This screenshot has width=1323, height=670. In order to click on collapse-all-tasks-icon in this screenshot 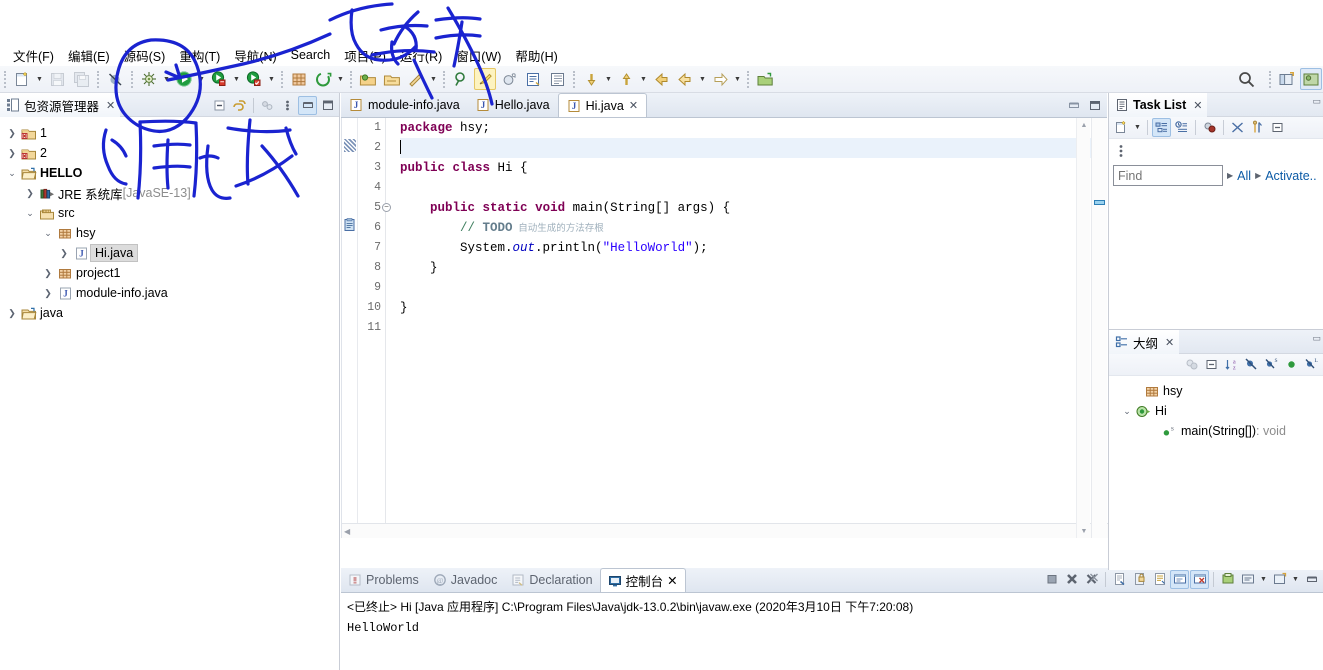, I will do `click(1257, 127)`.